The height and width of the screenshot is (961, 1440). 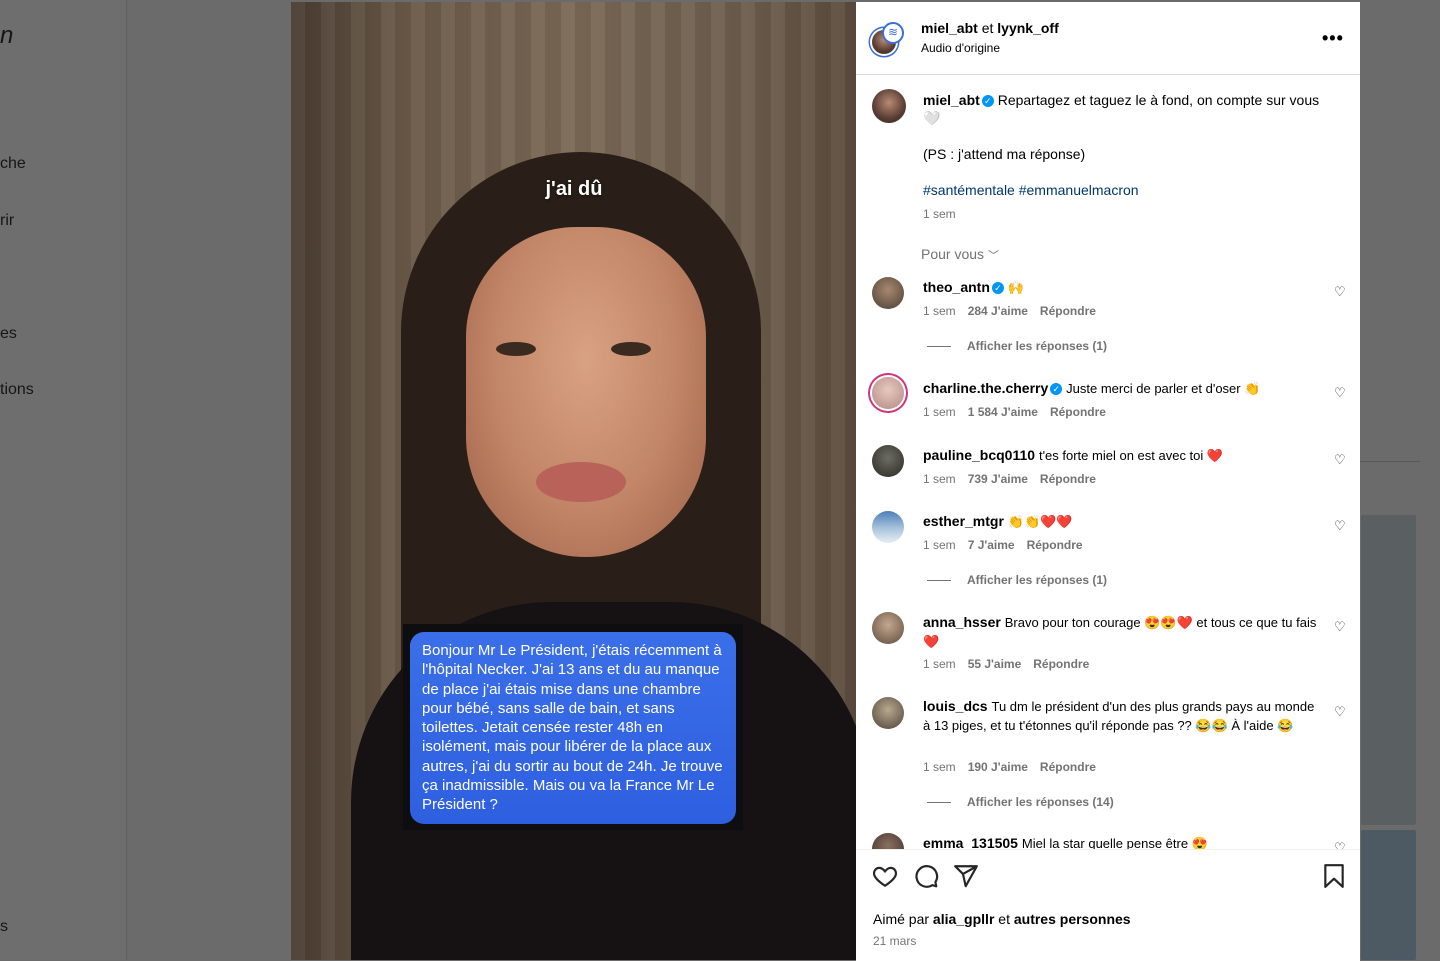 I want to click on comment-meta: 1 sem 190 J'aime Répondre, so click(x=1015, y=767).